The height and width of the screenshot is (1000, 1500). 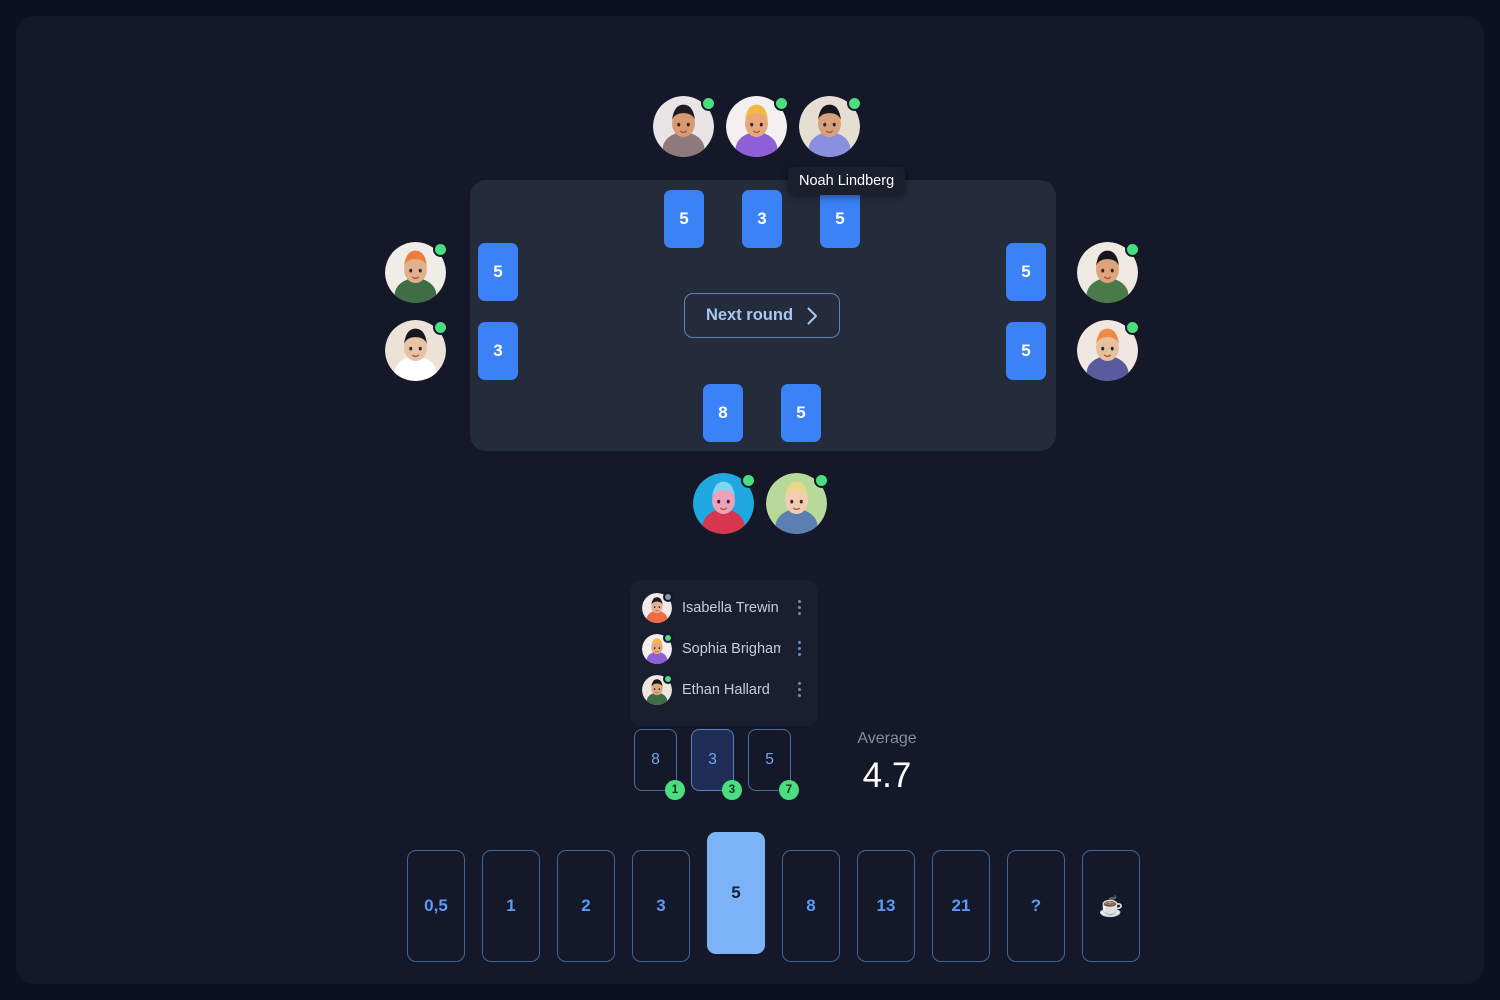 What do you see at coordinates (887, 738) in the screenshot?
I see `average-label: Average` at bounding box center [887, 738].